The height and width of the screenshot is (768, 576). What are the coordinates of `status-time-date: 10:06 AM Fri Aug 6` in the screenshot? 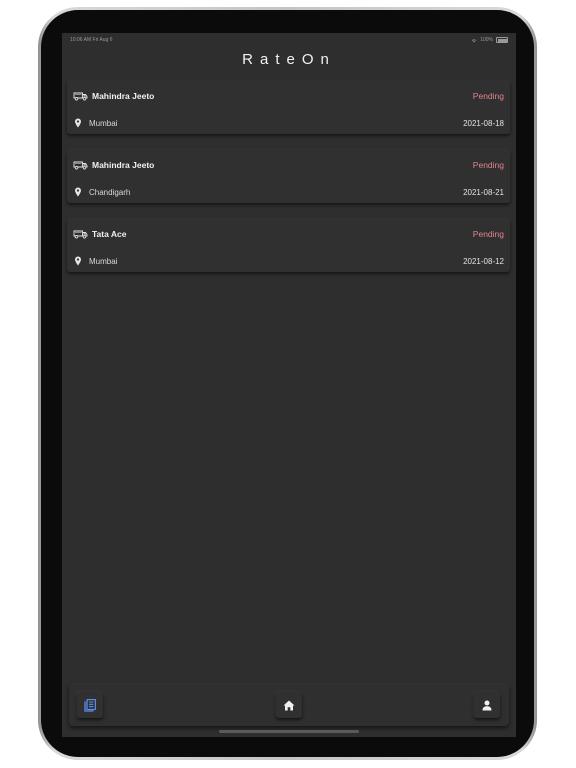 It's located at (91, 40).